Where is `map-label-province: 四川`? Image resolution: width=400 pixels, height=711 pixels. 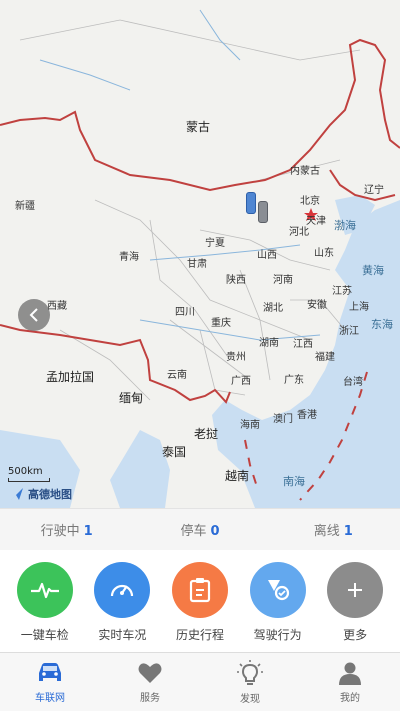 map-label-province: 四川 is located at coordinates (185, 312).